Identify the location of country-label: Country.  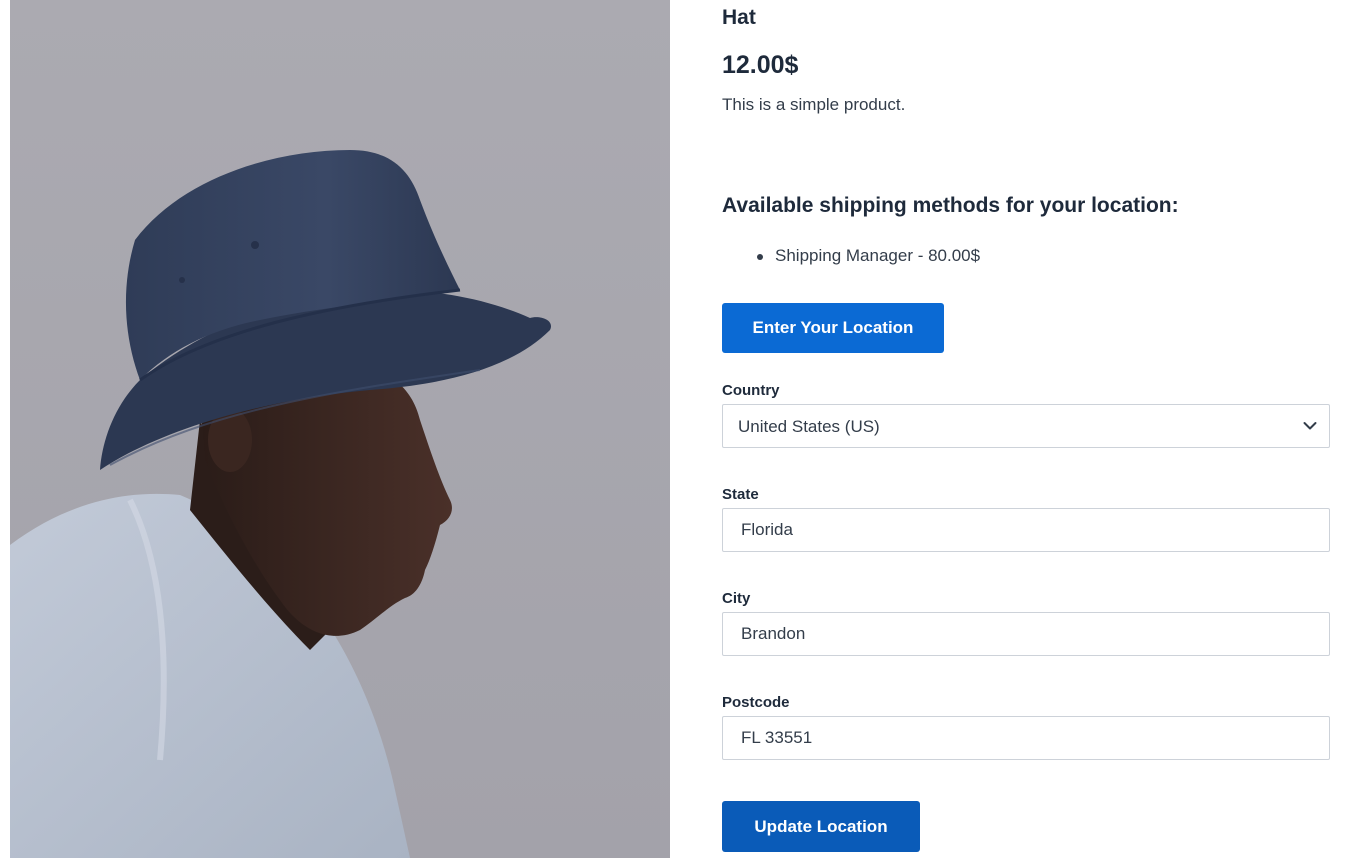
(751, 390).